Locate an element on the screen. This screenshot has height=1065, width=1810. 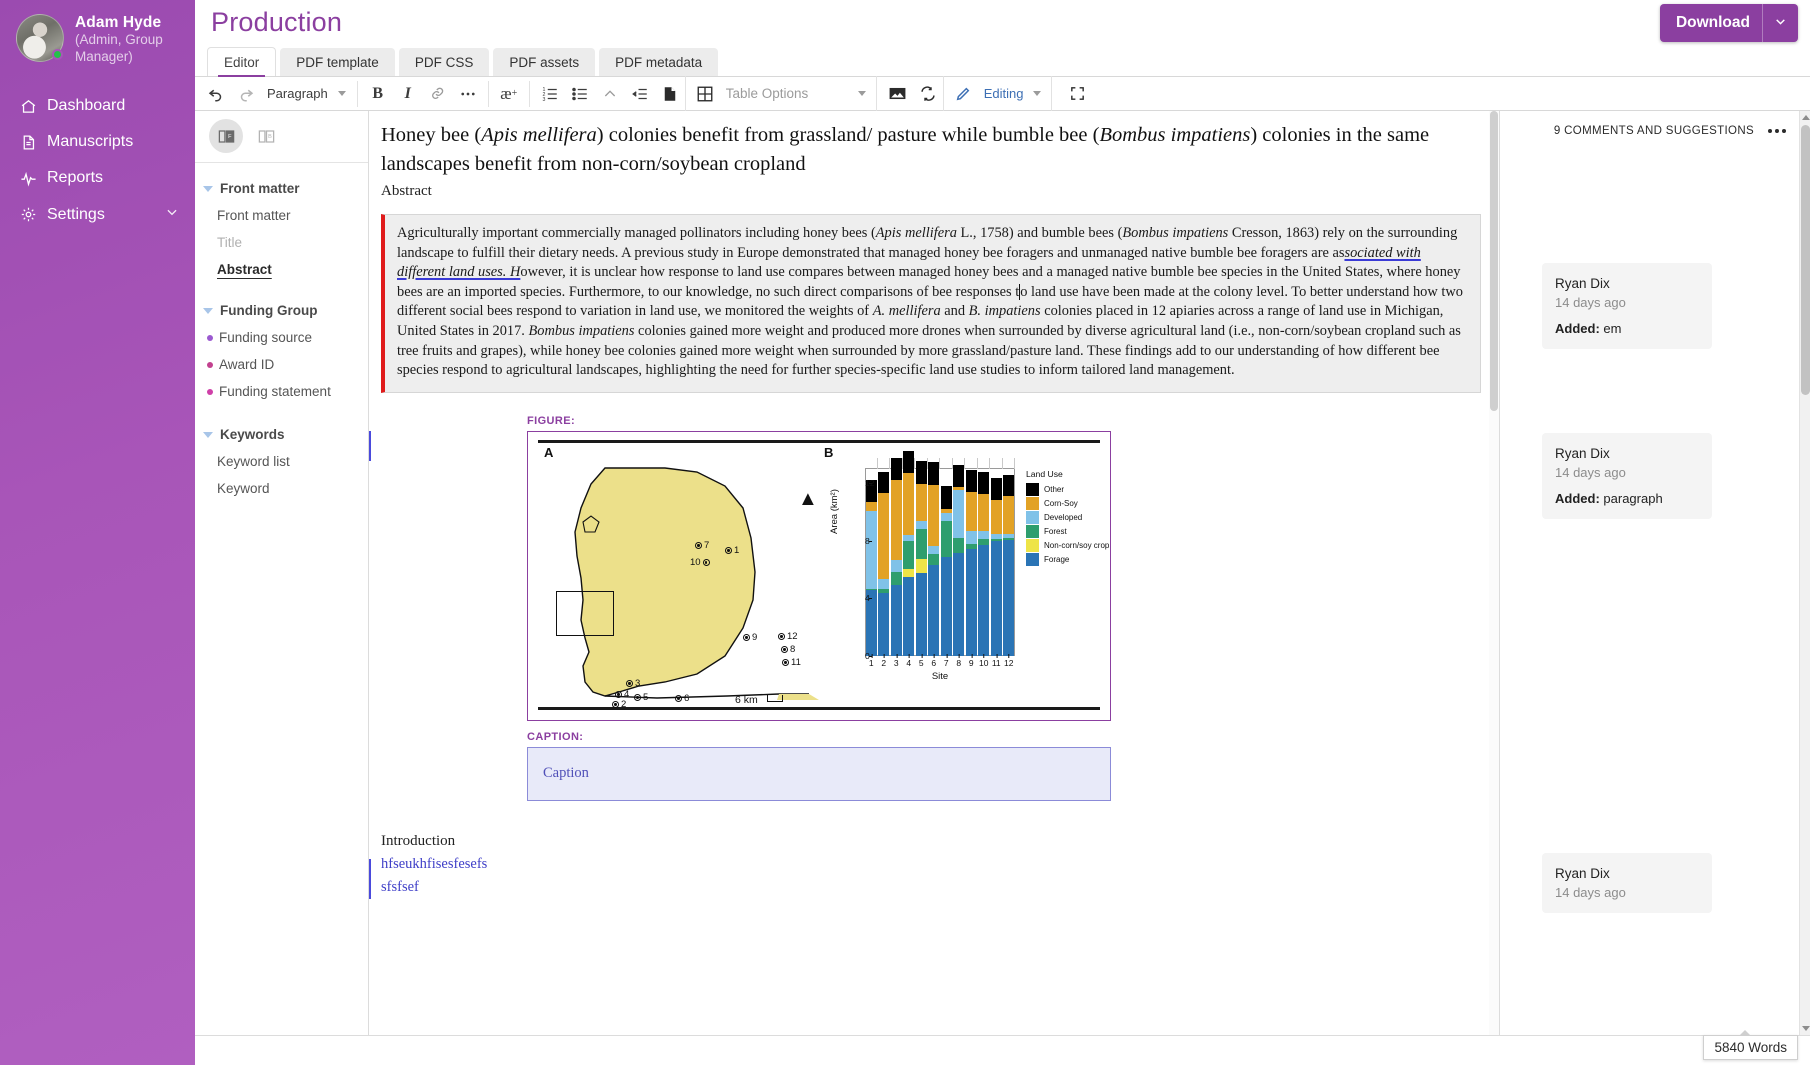
block-style-dropdown: Paragraph is located at coordinates (306, 93).